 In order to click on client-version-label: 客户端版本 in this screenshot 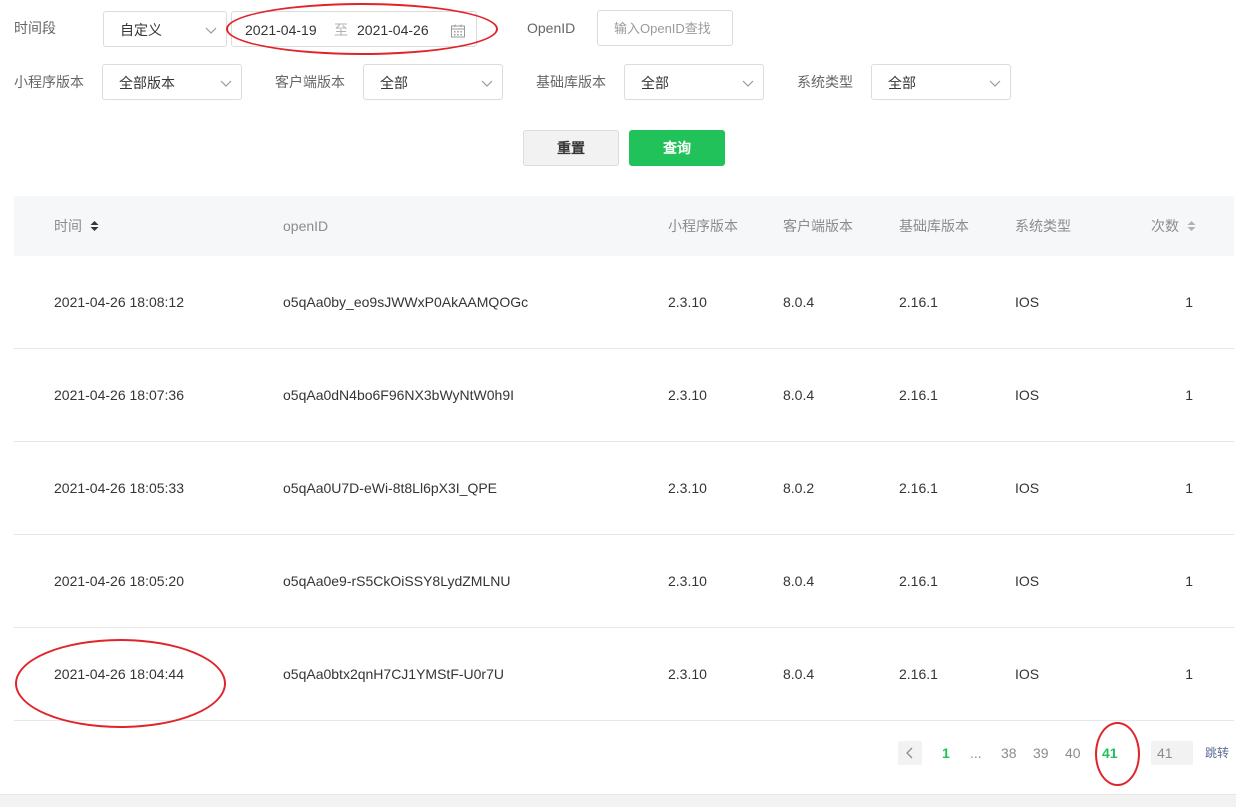, I will do `click(310, 82)`.